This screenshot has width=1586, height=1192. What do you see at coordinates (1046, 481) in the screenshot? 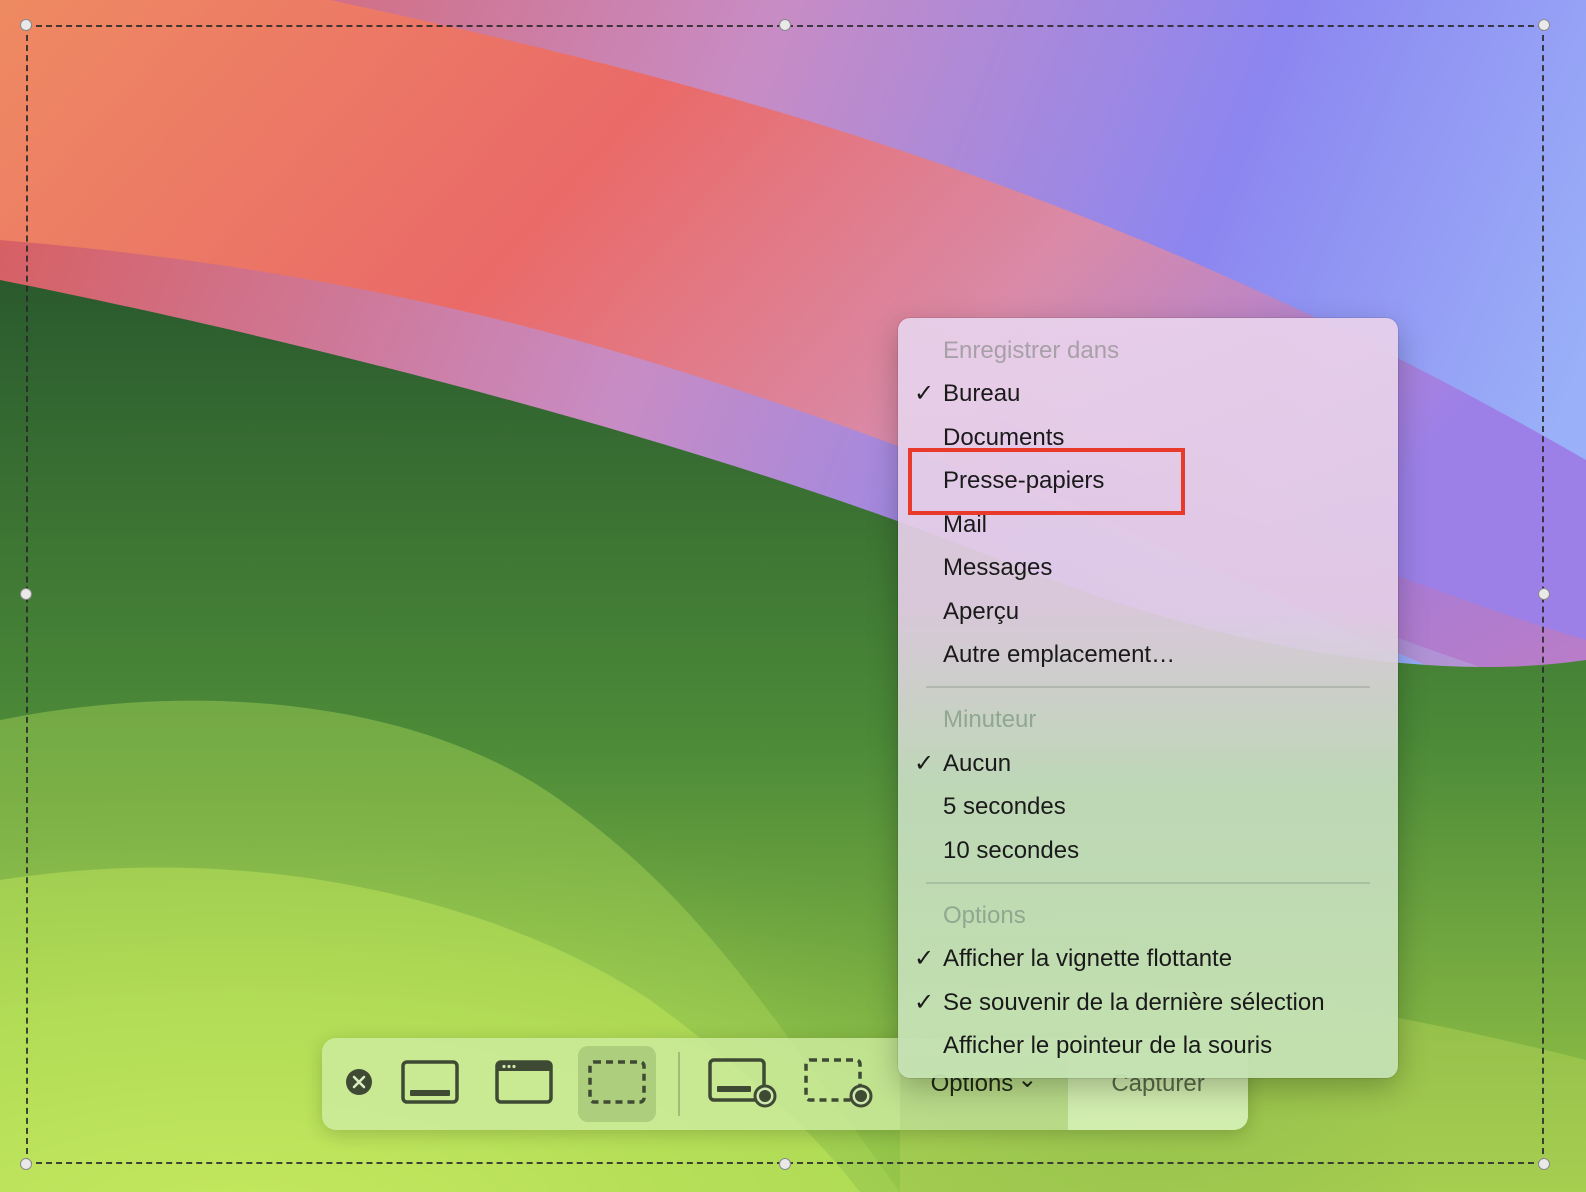
I see `highlight-annotation-box` at bounding box center [1046, 481].